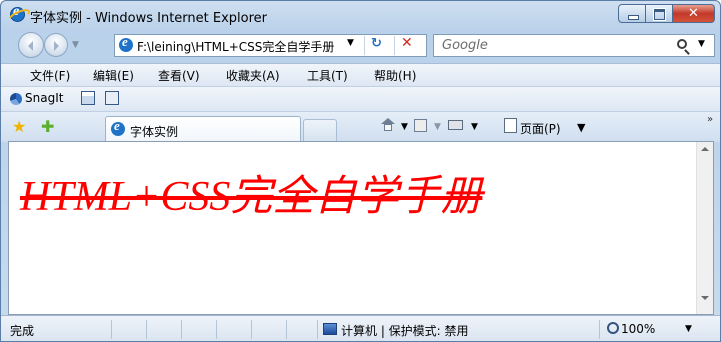 This screenshot has height=342, width=721. Describe the element at coordinates (203, 129) in the screenshot. I see `tab-font-example: 字体实例` at that location.